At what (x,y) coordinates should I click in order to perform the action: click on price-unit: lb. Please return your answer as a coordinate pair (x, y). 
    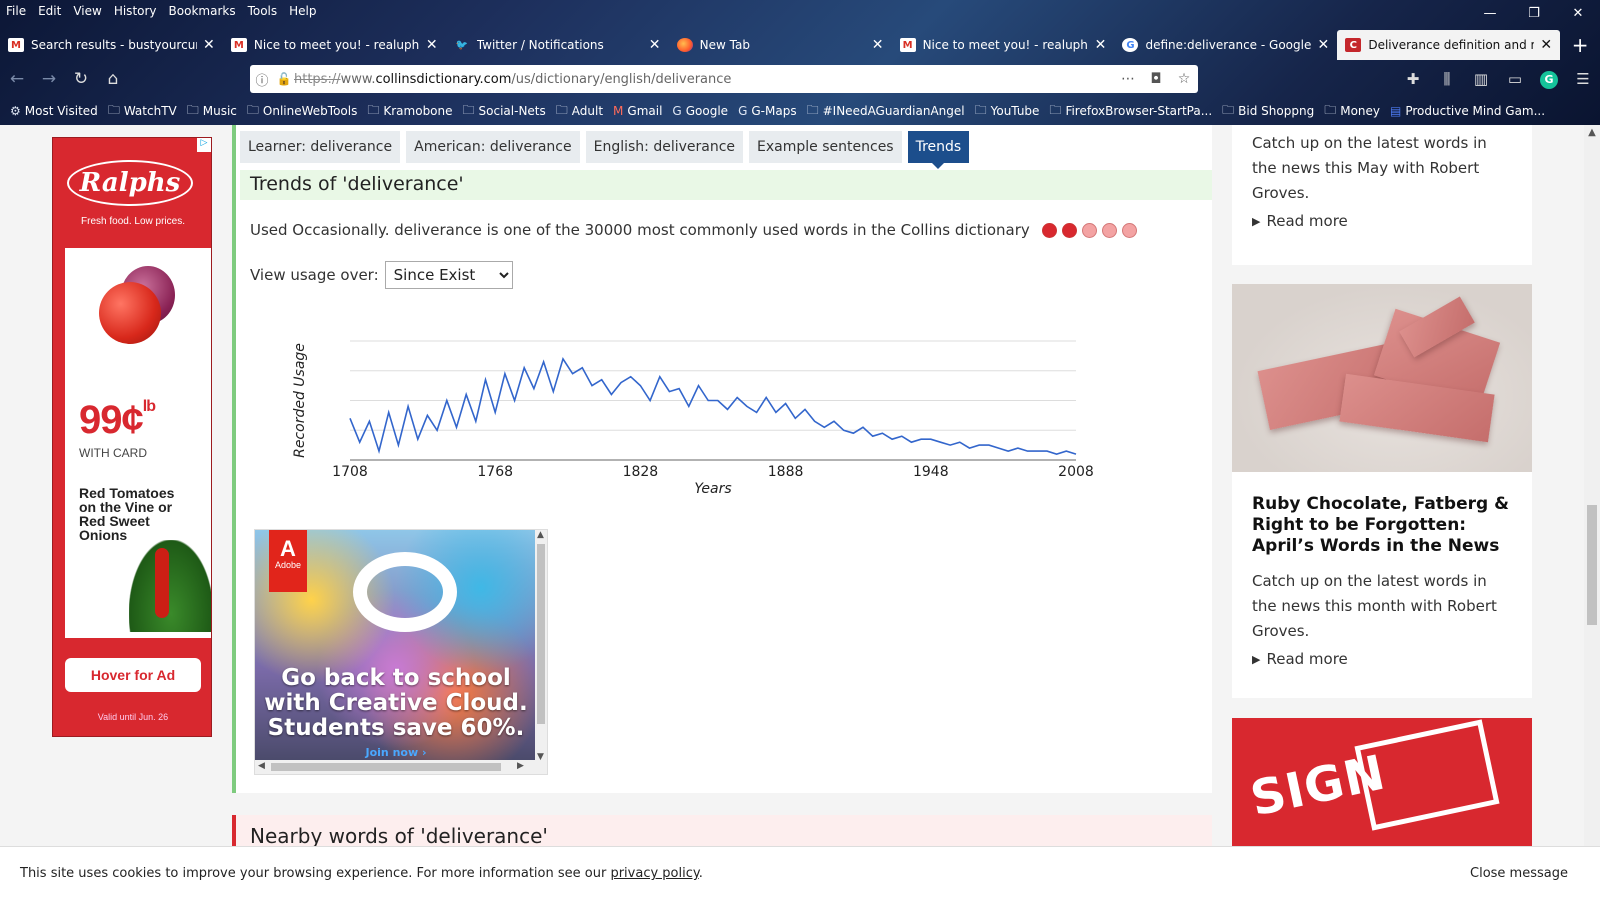
    Looking at the image, I should click on (149, 406).